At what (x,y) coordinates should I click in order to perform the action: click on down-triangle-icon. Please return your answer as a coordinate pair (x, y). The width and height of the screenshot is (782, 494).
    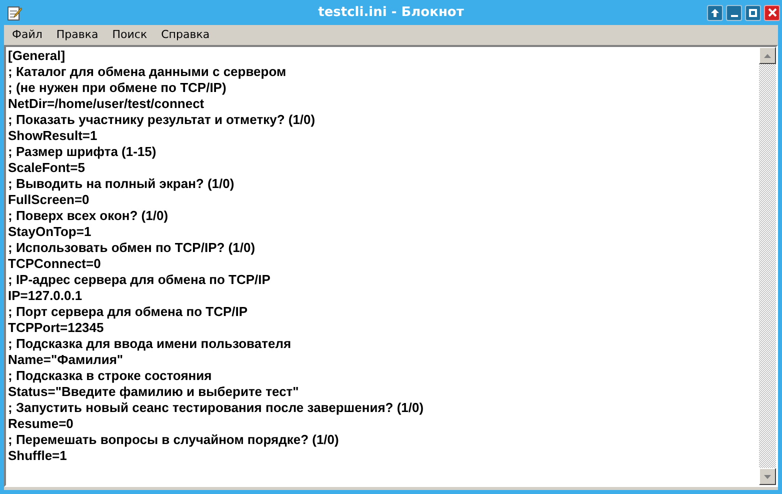
    Looking at the image, I should click on (767, 476).